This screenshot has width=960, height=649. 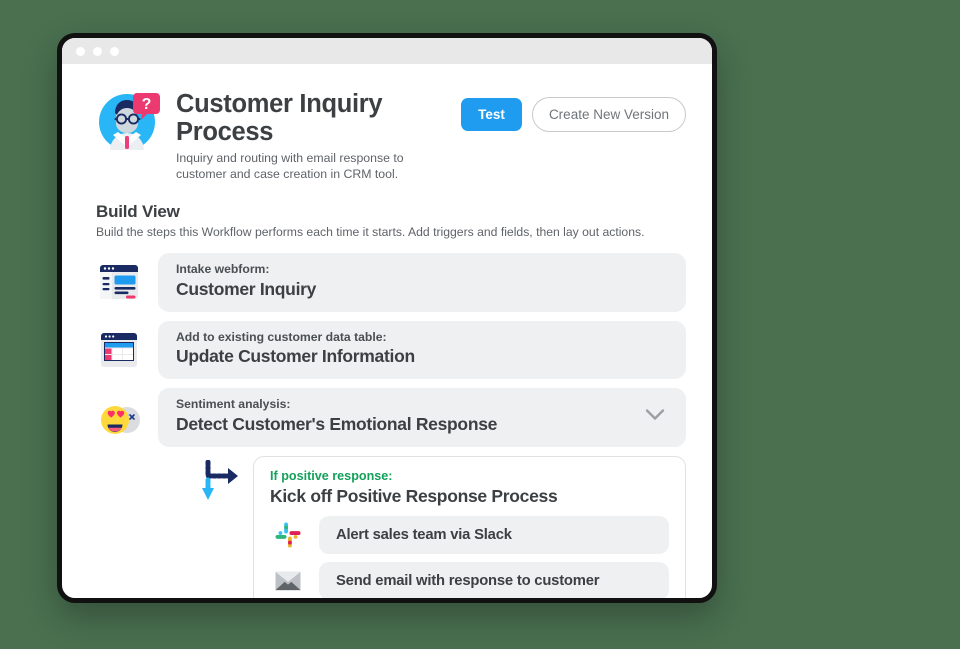 I want to click on step-value: Detect Customer's Emotional Response, so click(x=337, y=424).